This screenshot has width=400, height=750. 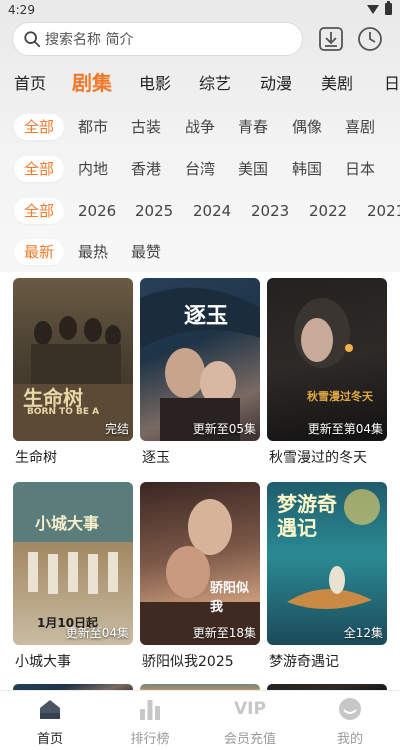 What do you see at coordinates (249, 739) in the screenshot?
I see `nav-vip-label: 会员充值` at bounding box center [249, 739].